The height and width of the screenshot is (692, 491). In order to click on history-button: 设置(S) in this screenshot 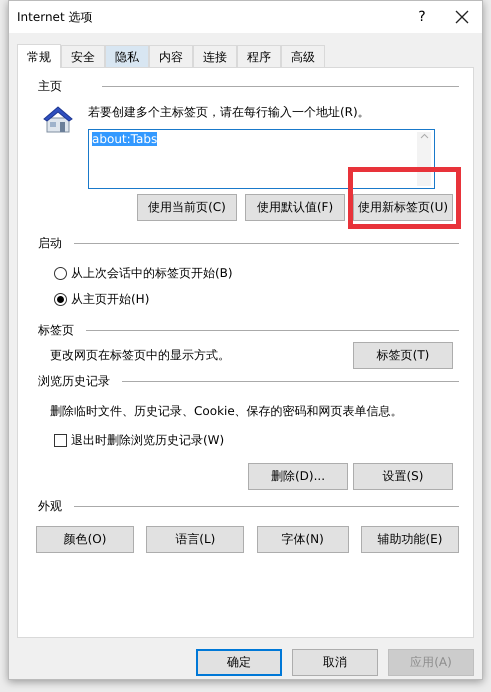, I will do `click(403, 476)`.